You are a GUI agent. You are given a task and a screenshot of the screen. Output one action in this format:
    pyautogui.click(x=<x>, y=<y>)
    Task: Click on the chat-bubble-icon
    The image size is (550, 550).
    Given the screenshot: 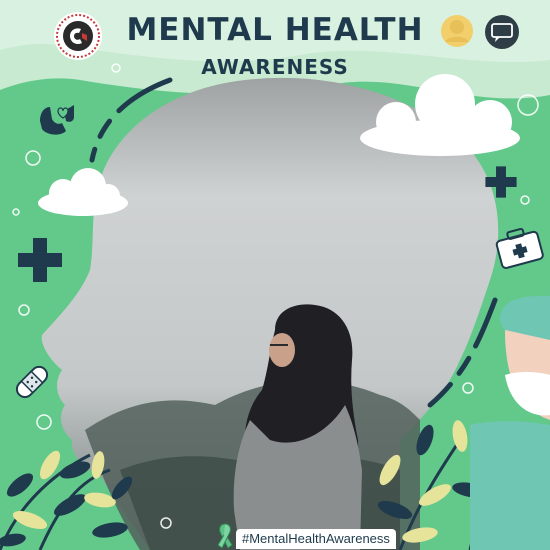 What is the action you would take?
    pyautogui.click(x=502, y=32)
    